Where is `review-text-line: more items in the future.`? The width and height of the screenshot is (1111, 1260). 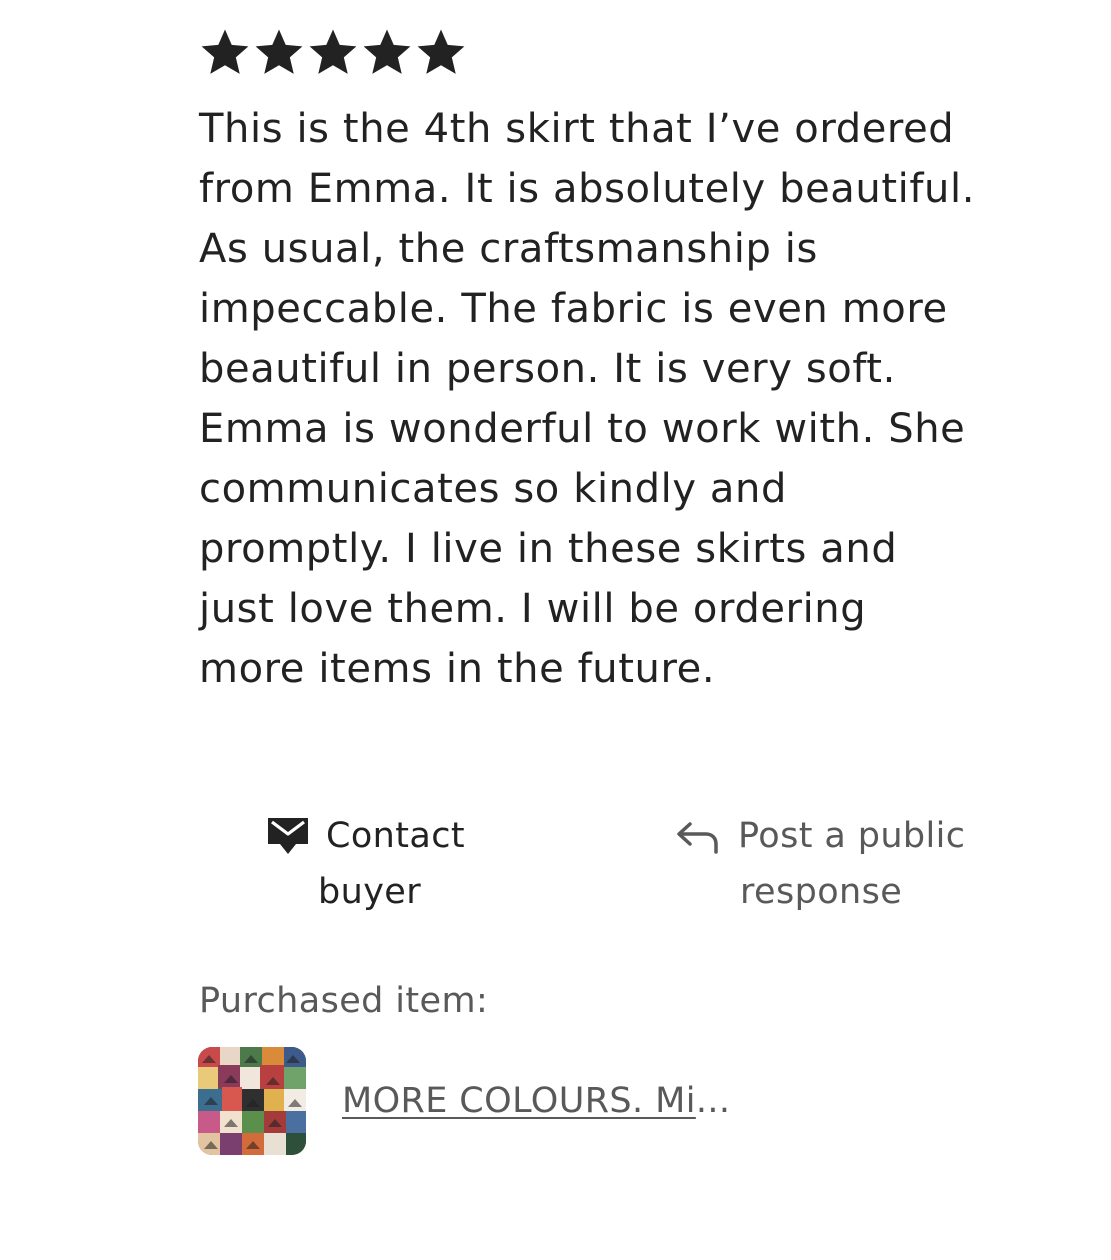 review-text-line: more items in the future. is located at coordinates (457, 669).